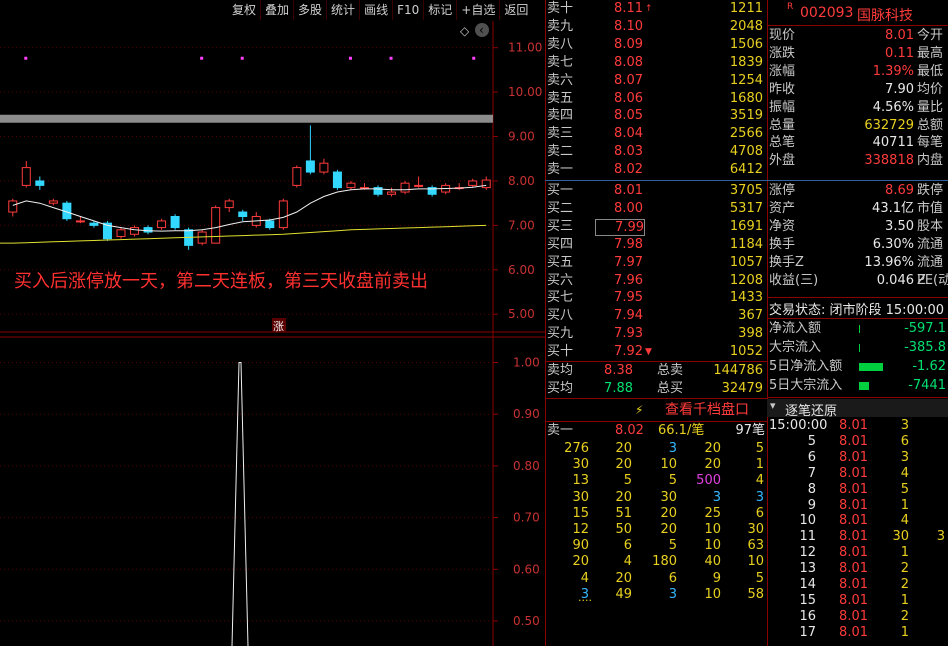  I want to click on toolbar-button: 画线, so click(375, 10).